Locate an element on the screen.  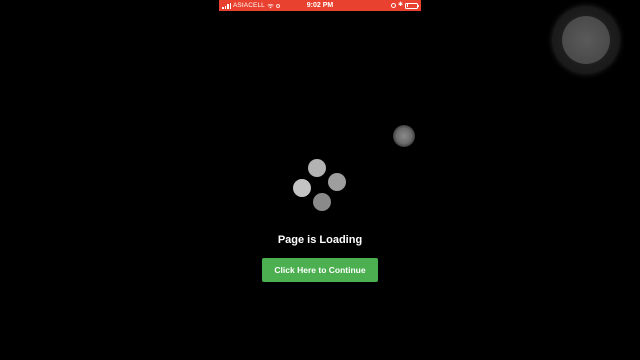
bluetooth-icon: ✱ is located at coordinates (400, 5).